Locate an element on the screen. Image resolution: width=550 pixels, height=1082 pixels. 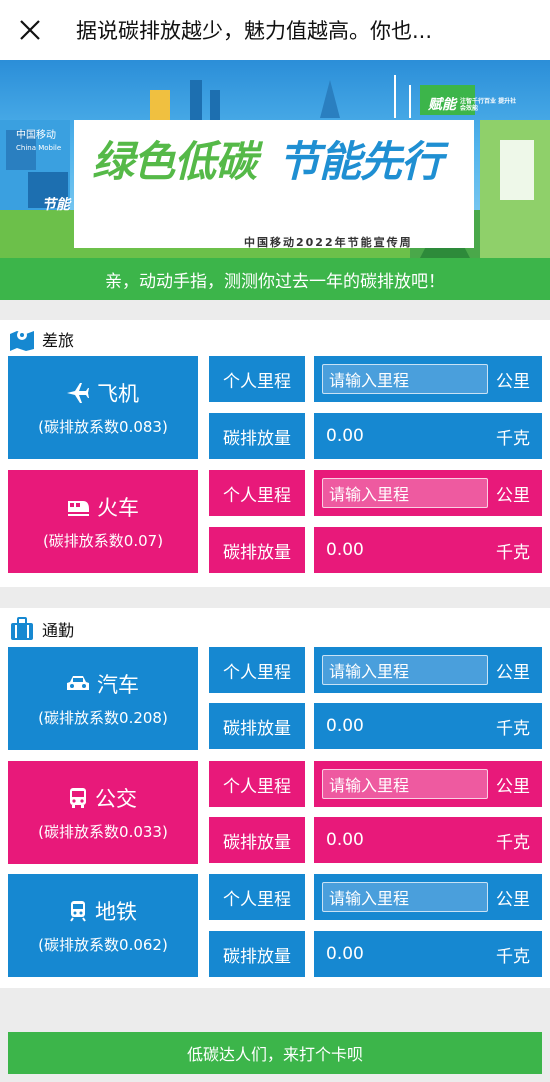
bus-emission-value: 0.00 is located at coordinates (345, 840).